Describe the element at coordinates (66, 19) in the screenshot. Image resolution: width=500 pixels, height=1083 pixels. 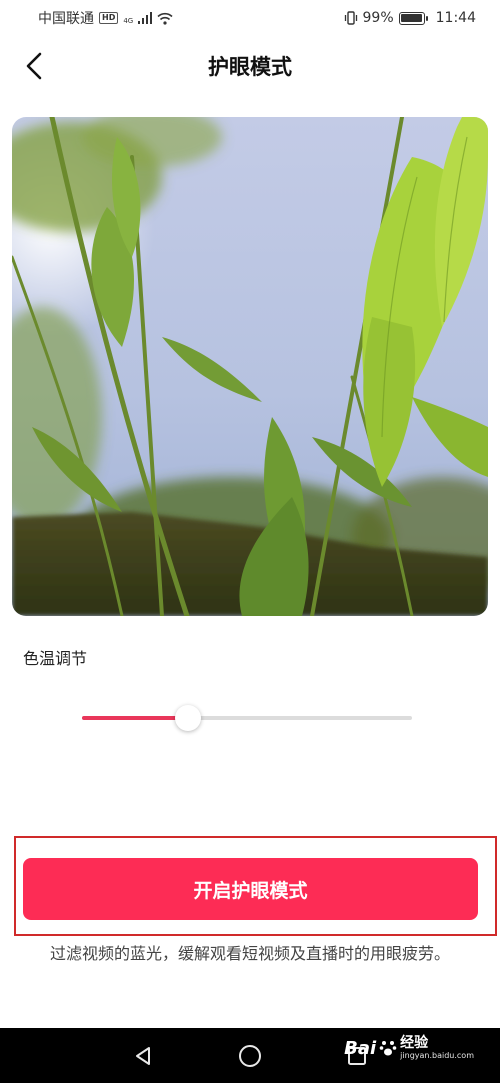
I see `carrier-name: 中国联通` at that location.